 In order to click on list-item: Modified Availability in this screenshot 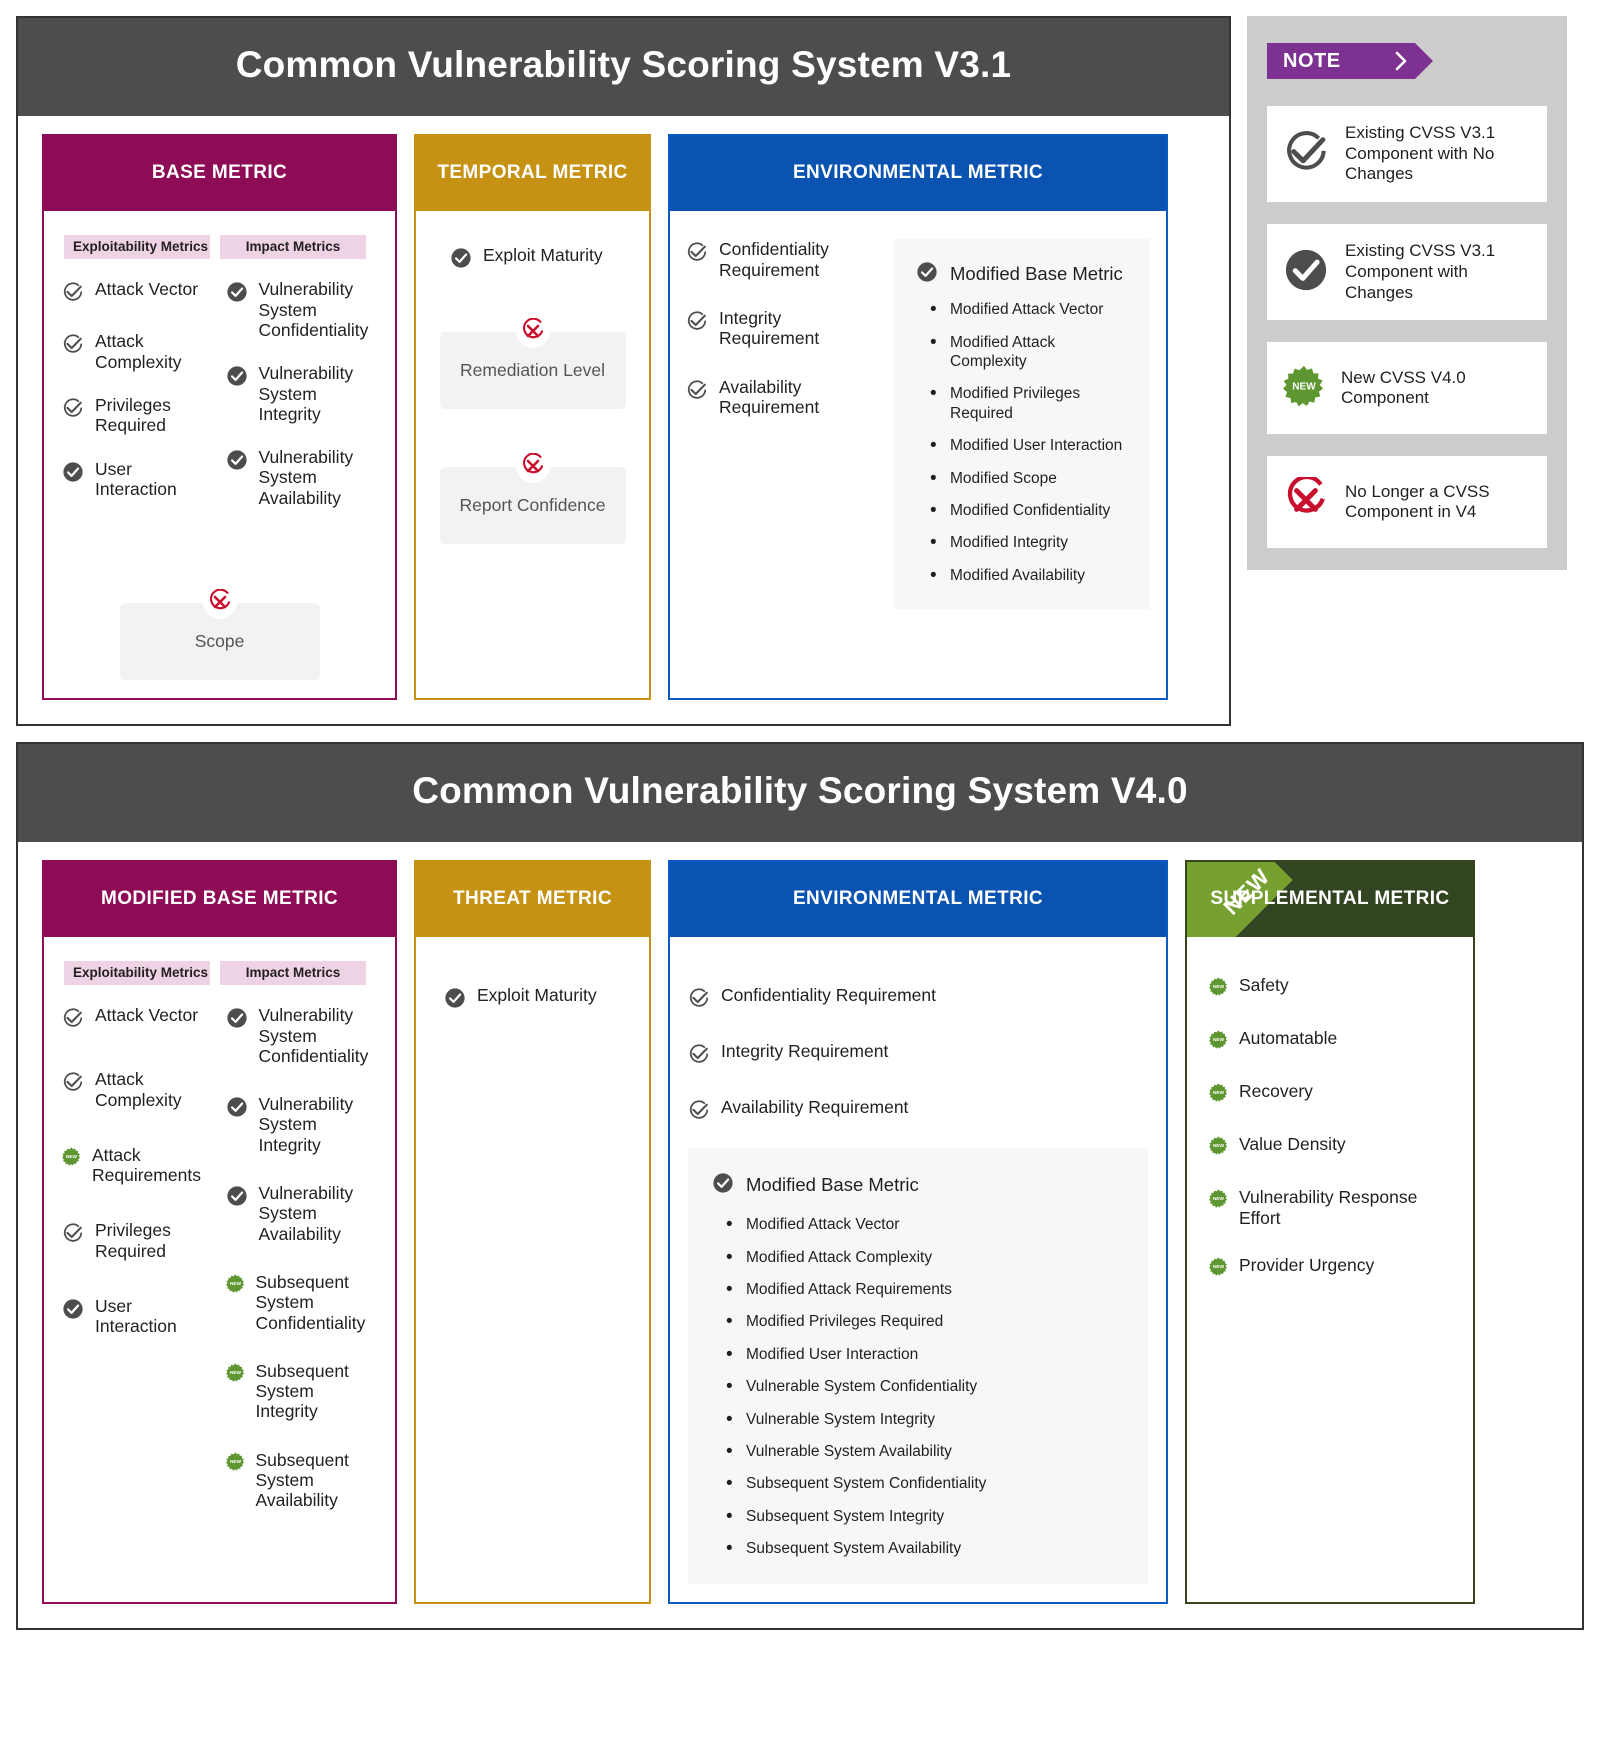, I will do `click(1029, 576)`.